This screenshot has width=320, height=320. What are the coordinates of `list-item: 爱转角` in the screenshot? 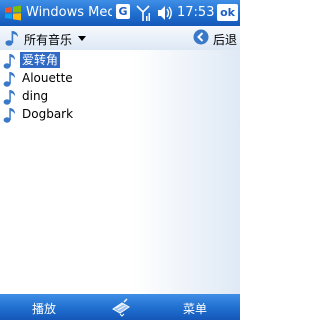 It's located at (60, 60).